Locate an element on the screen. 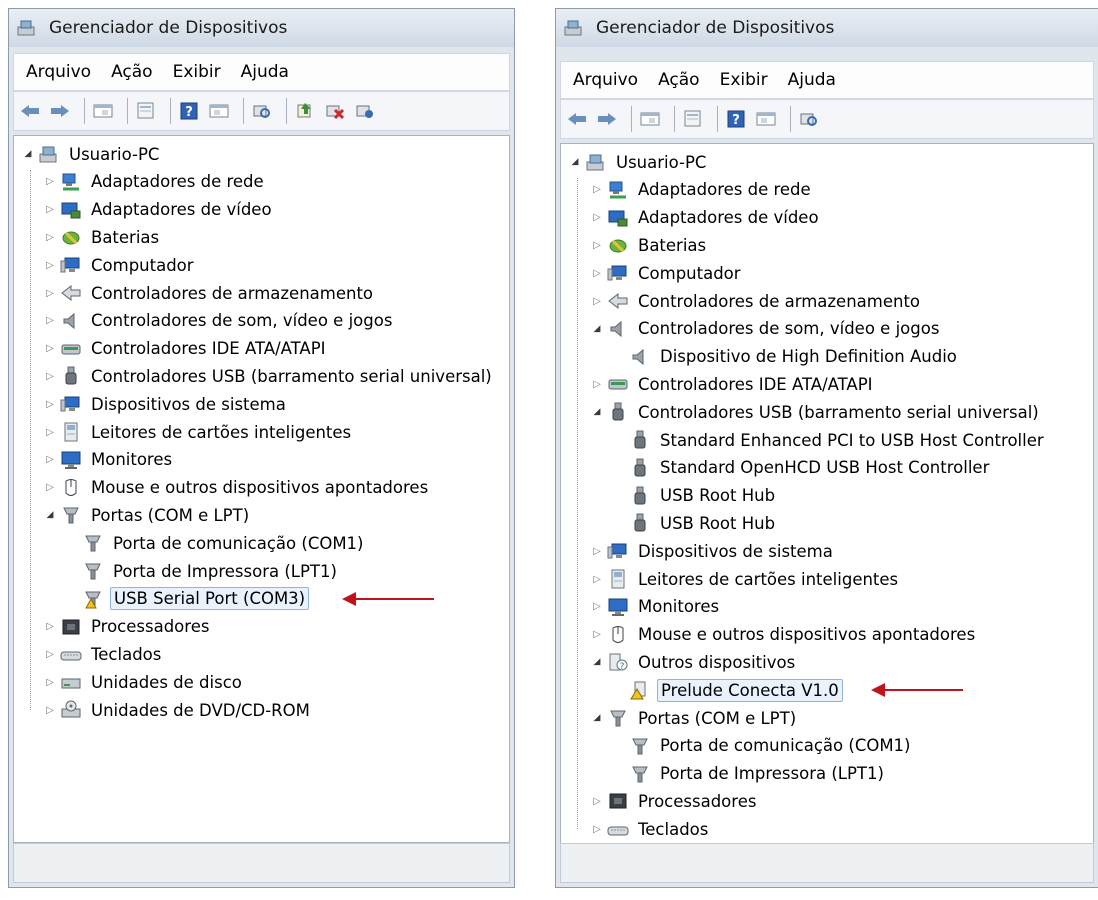 The width and height of the screenshot is (1098, 900). uninstall-device-icon is located at coordinates (335, 111).